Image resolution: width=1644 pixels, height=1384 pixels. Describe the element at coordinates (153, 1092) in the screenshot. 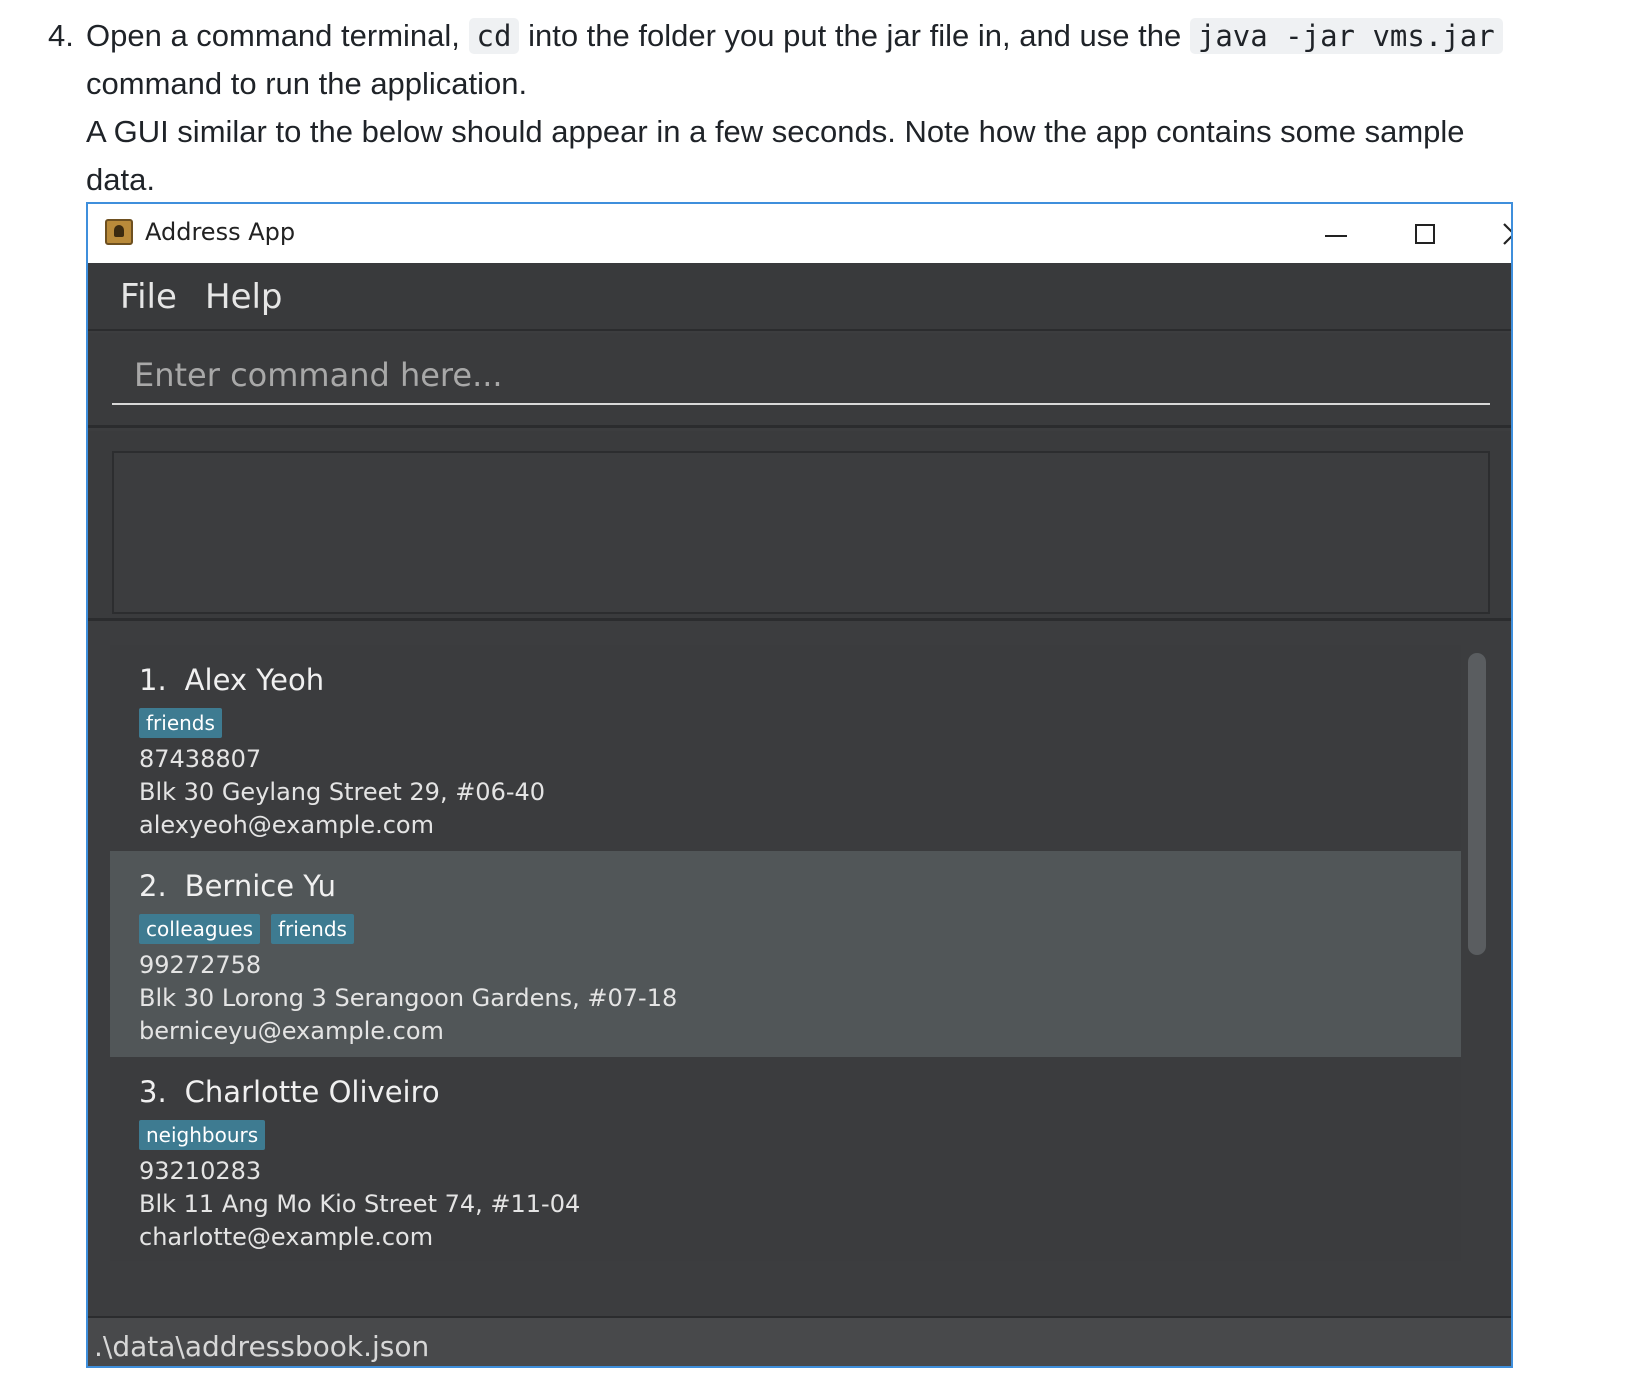

I see `person-index: 3.` at that location.